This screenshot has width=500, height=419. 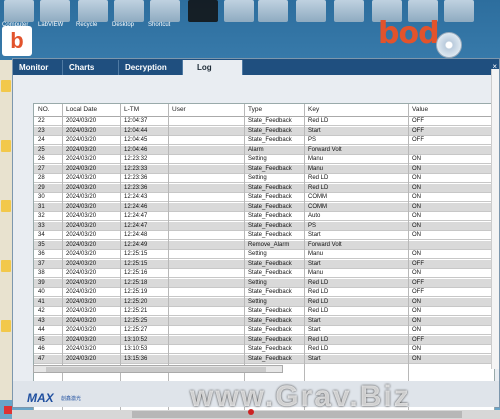 I want to click on column-header-local-date: Local Date, so click(x=81, y=109).